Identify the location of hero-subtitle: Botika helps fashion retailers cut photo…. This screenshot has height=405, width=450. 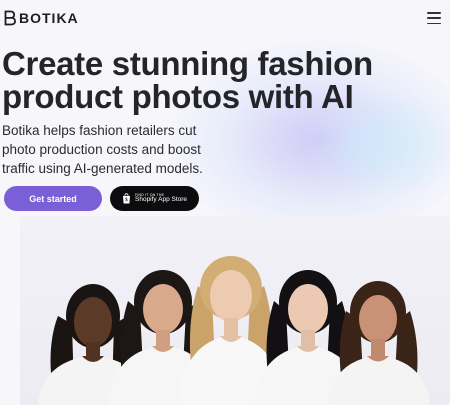
(107, 149).